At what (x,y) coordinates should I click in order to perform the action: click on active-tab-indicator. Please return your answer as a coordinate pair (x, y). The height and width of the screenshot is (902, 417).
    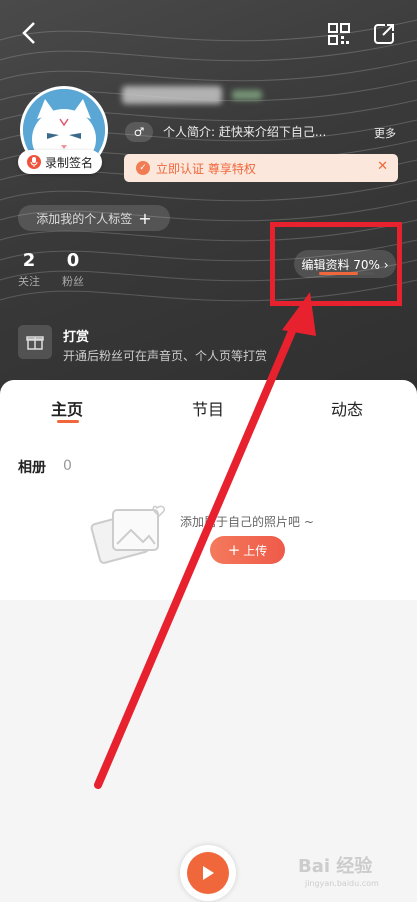
    Looking at the image, I should click on (68, 421).